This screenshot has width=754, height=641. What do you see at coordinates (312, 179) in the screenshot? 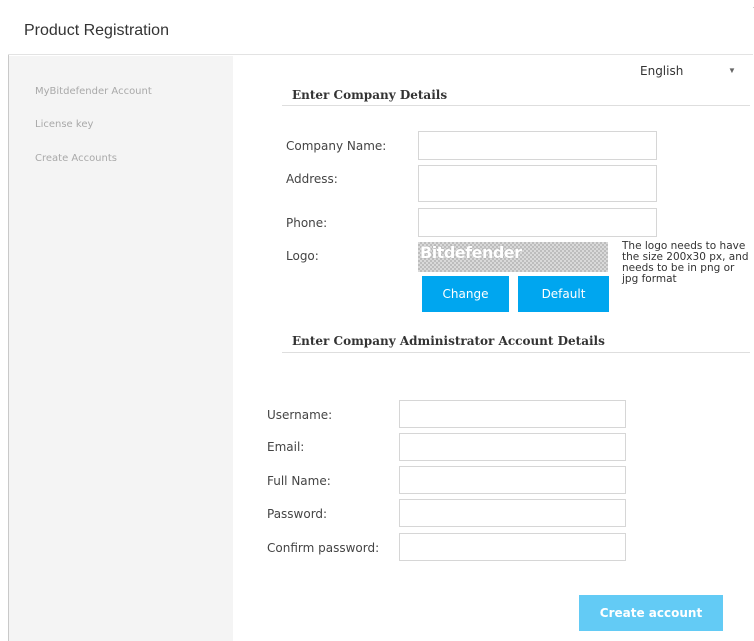
I see `address-label: Address:` at bounding box center [312, 179].